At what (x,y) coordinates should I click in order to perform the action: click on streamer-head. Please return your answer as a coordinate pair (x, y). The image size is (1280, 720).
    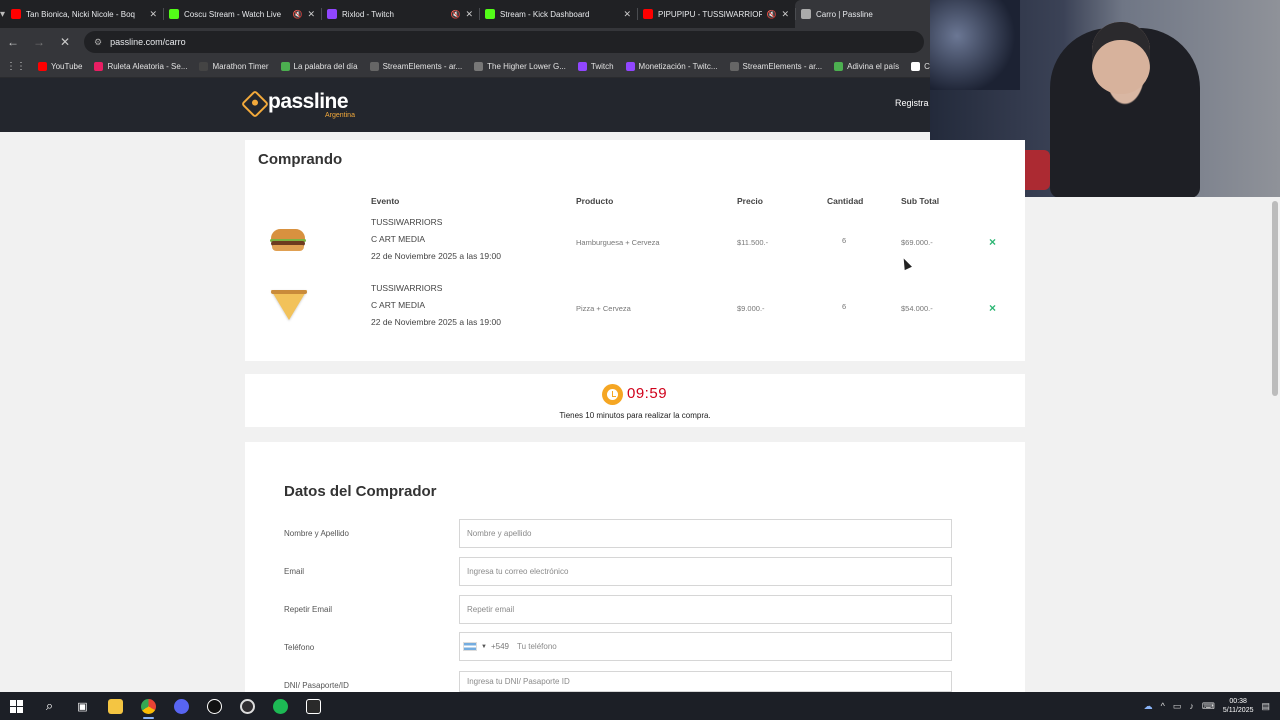
    Looking at the image, I should click on (1121, 58).